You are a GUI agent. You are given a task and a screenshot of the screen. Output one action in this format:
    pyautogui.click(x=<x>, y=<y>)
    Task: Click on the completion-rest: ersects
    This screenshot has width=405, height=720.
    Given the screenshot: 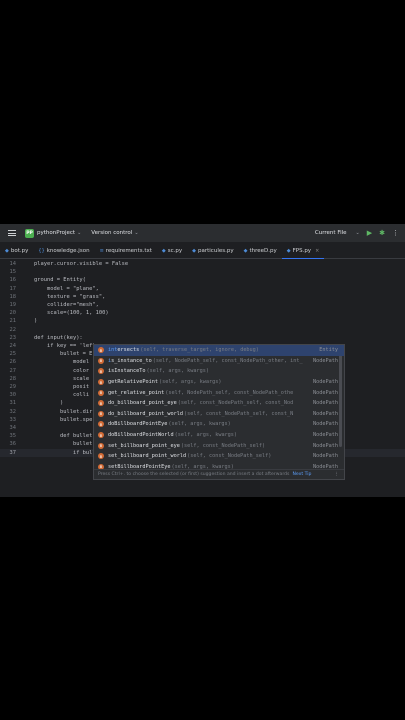 What is the action you would take?
    pyautogui.click(x=128, y=350)
    